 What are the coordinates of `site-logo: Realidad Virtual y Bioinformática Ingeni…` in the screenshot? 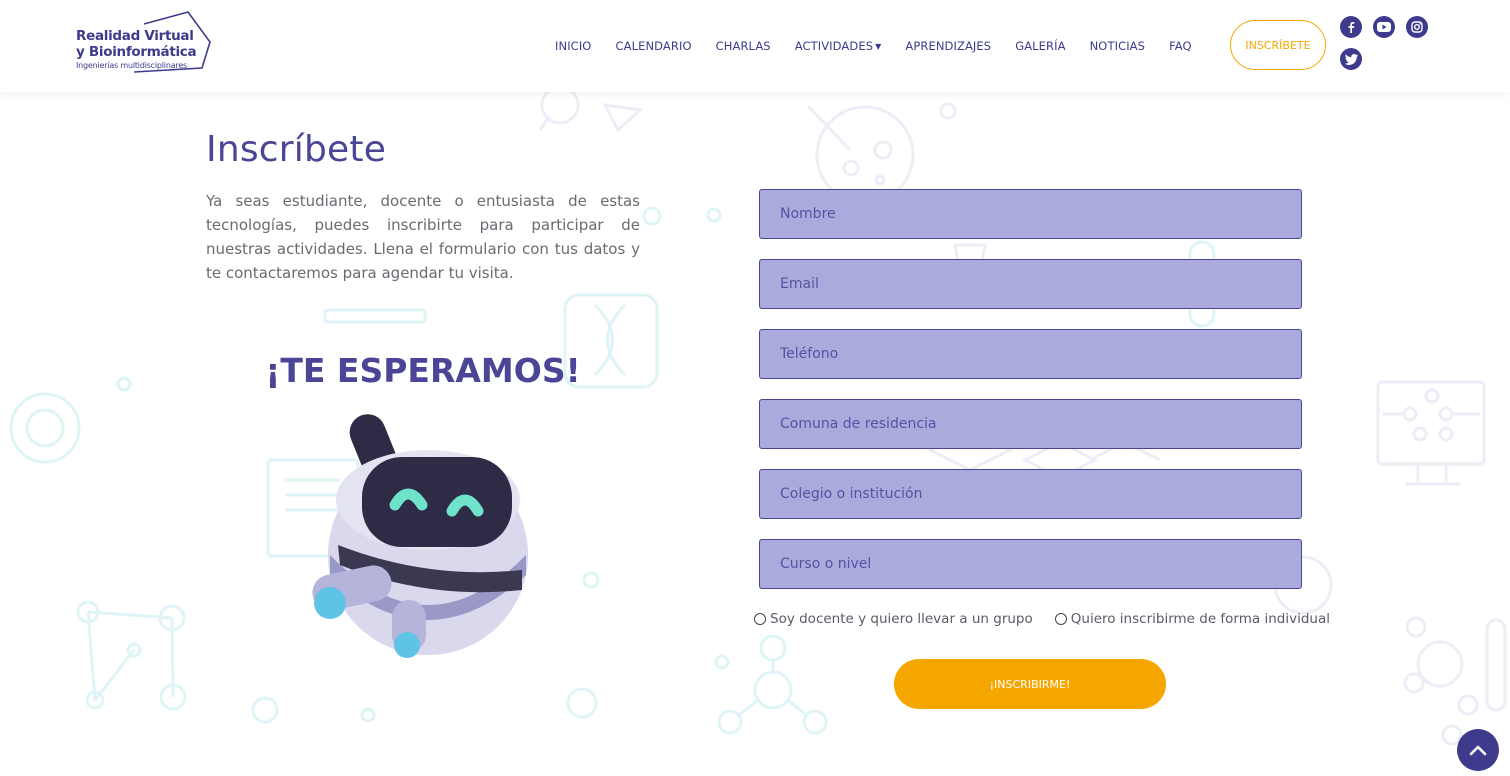 It's located at (144, 43).